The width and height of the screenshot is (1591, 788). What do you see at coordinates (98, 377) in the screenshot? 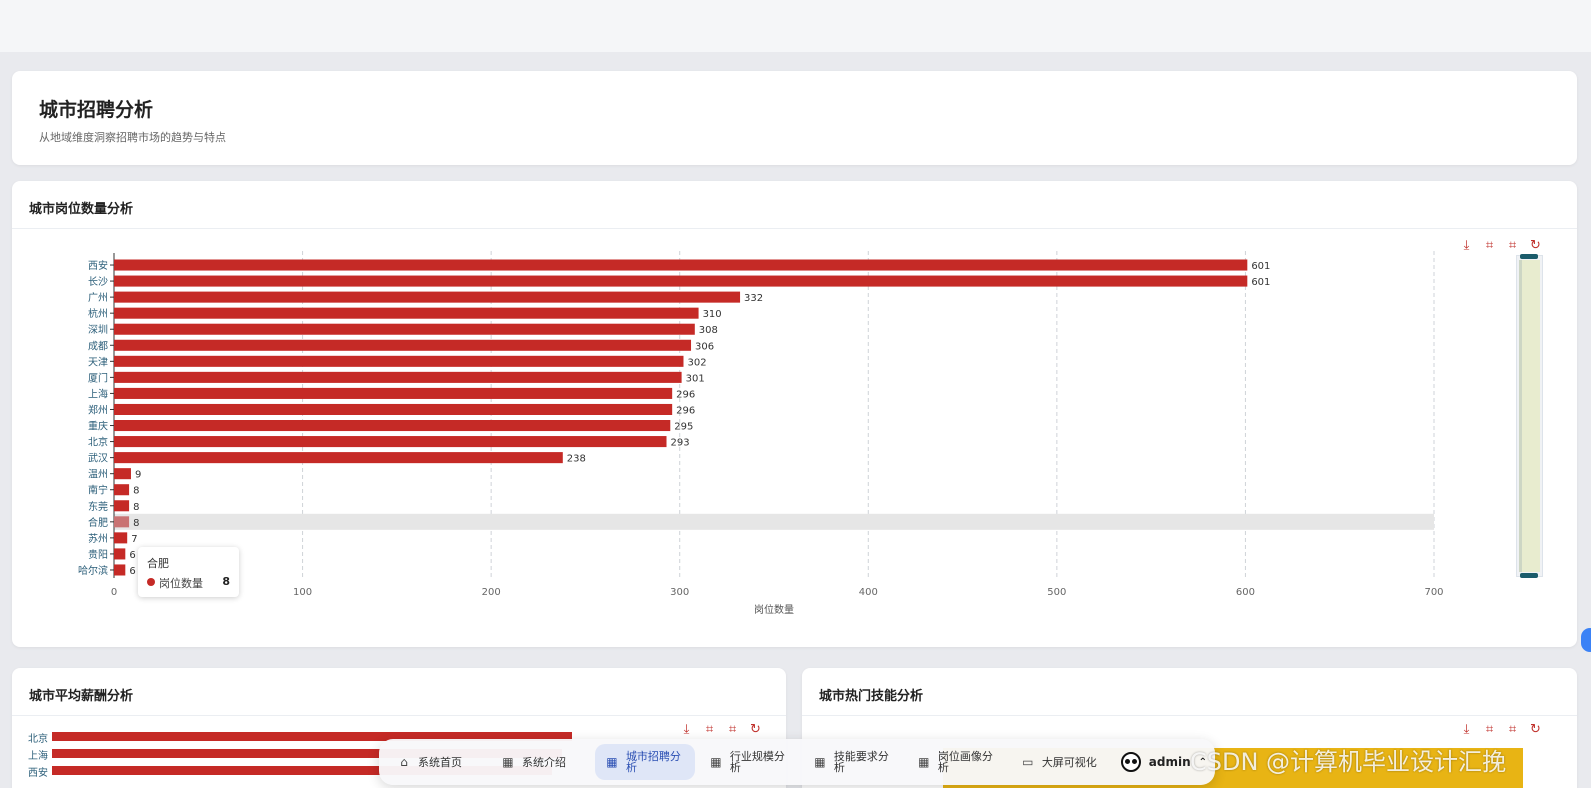
I see `y-tick-label: 厦门` at bounding box center [98, 377].